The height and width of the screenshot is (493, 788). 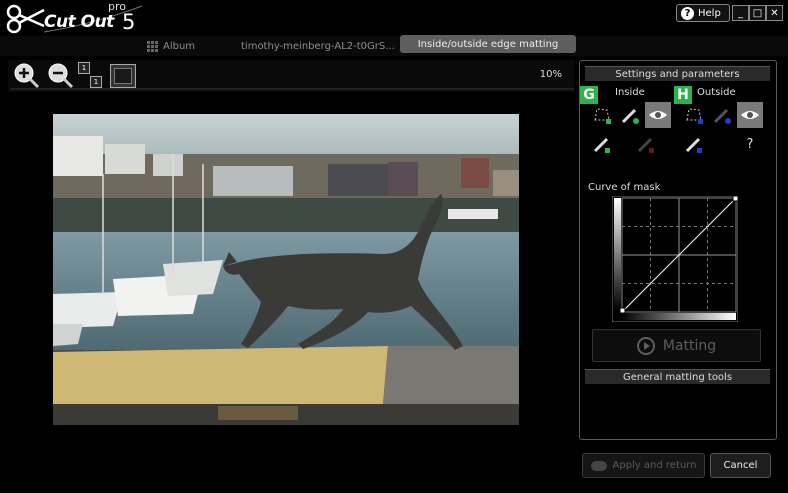 I want to click on help-button: ? Help, so click(x=703, y=13).